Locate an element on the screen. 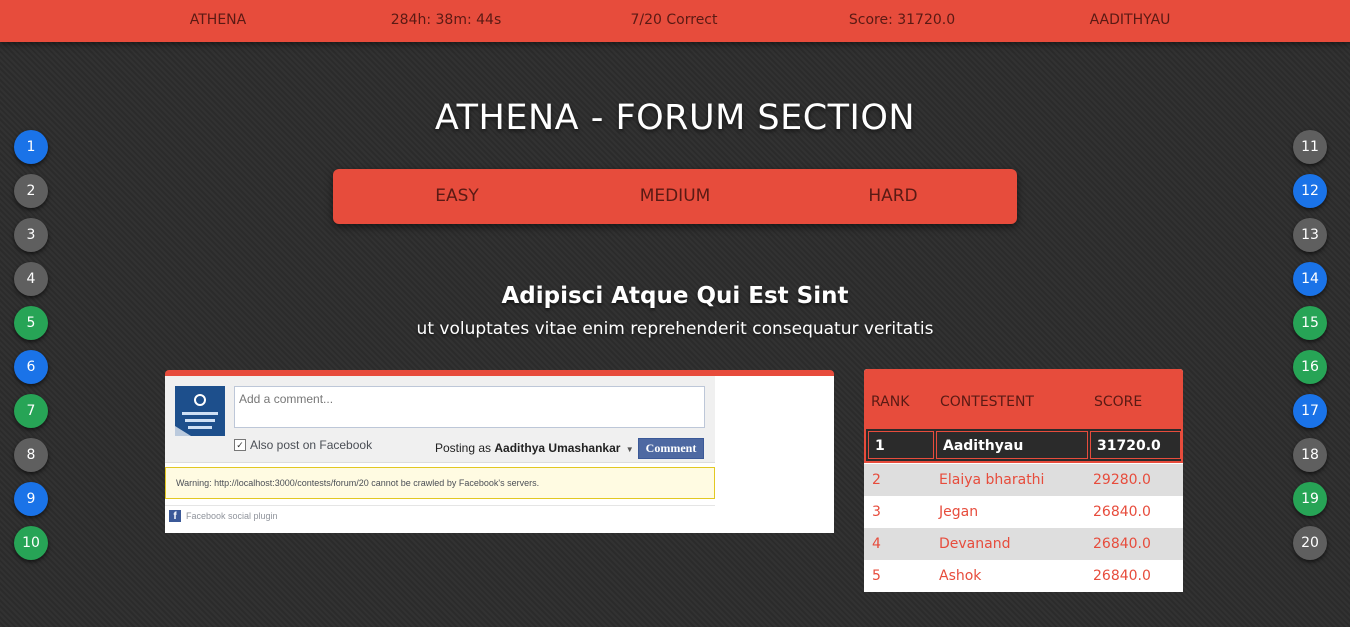 The height and width of the screenshot is (627, 1350). leaderboard-header: RANK CONTESTENT SCORE is located at coordinates (1023, 398).